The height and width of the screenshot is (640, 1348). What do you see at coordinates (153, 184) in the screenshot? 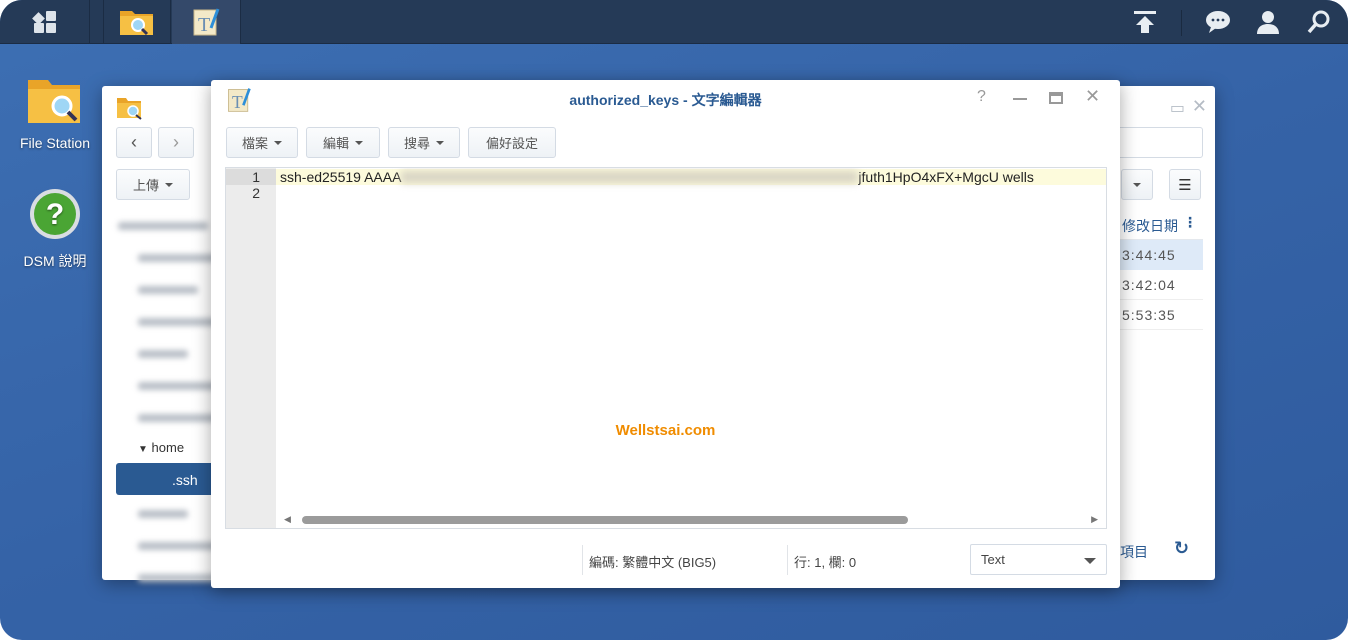
I see `upload-button: 上傳` at bounding box center [153, 184].